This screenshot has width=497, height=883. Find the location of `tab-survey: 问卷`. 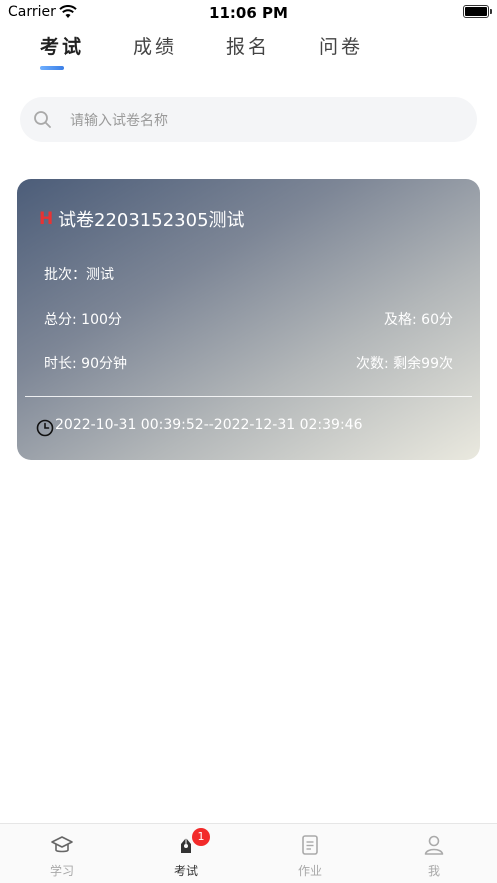

tab-survey: 问卷 is located at coordinates (341, 45).